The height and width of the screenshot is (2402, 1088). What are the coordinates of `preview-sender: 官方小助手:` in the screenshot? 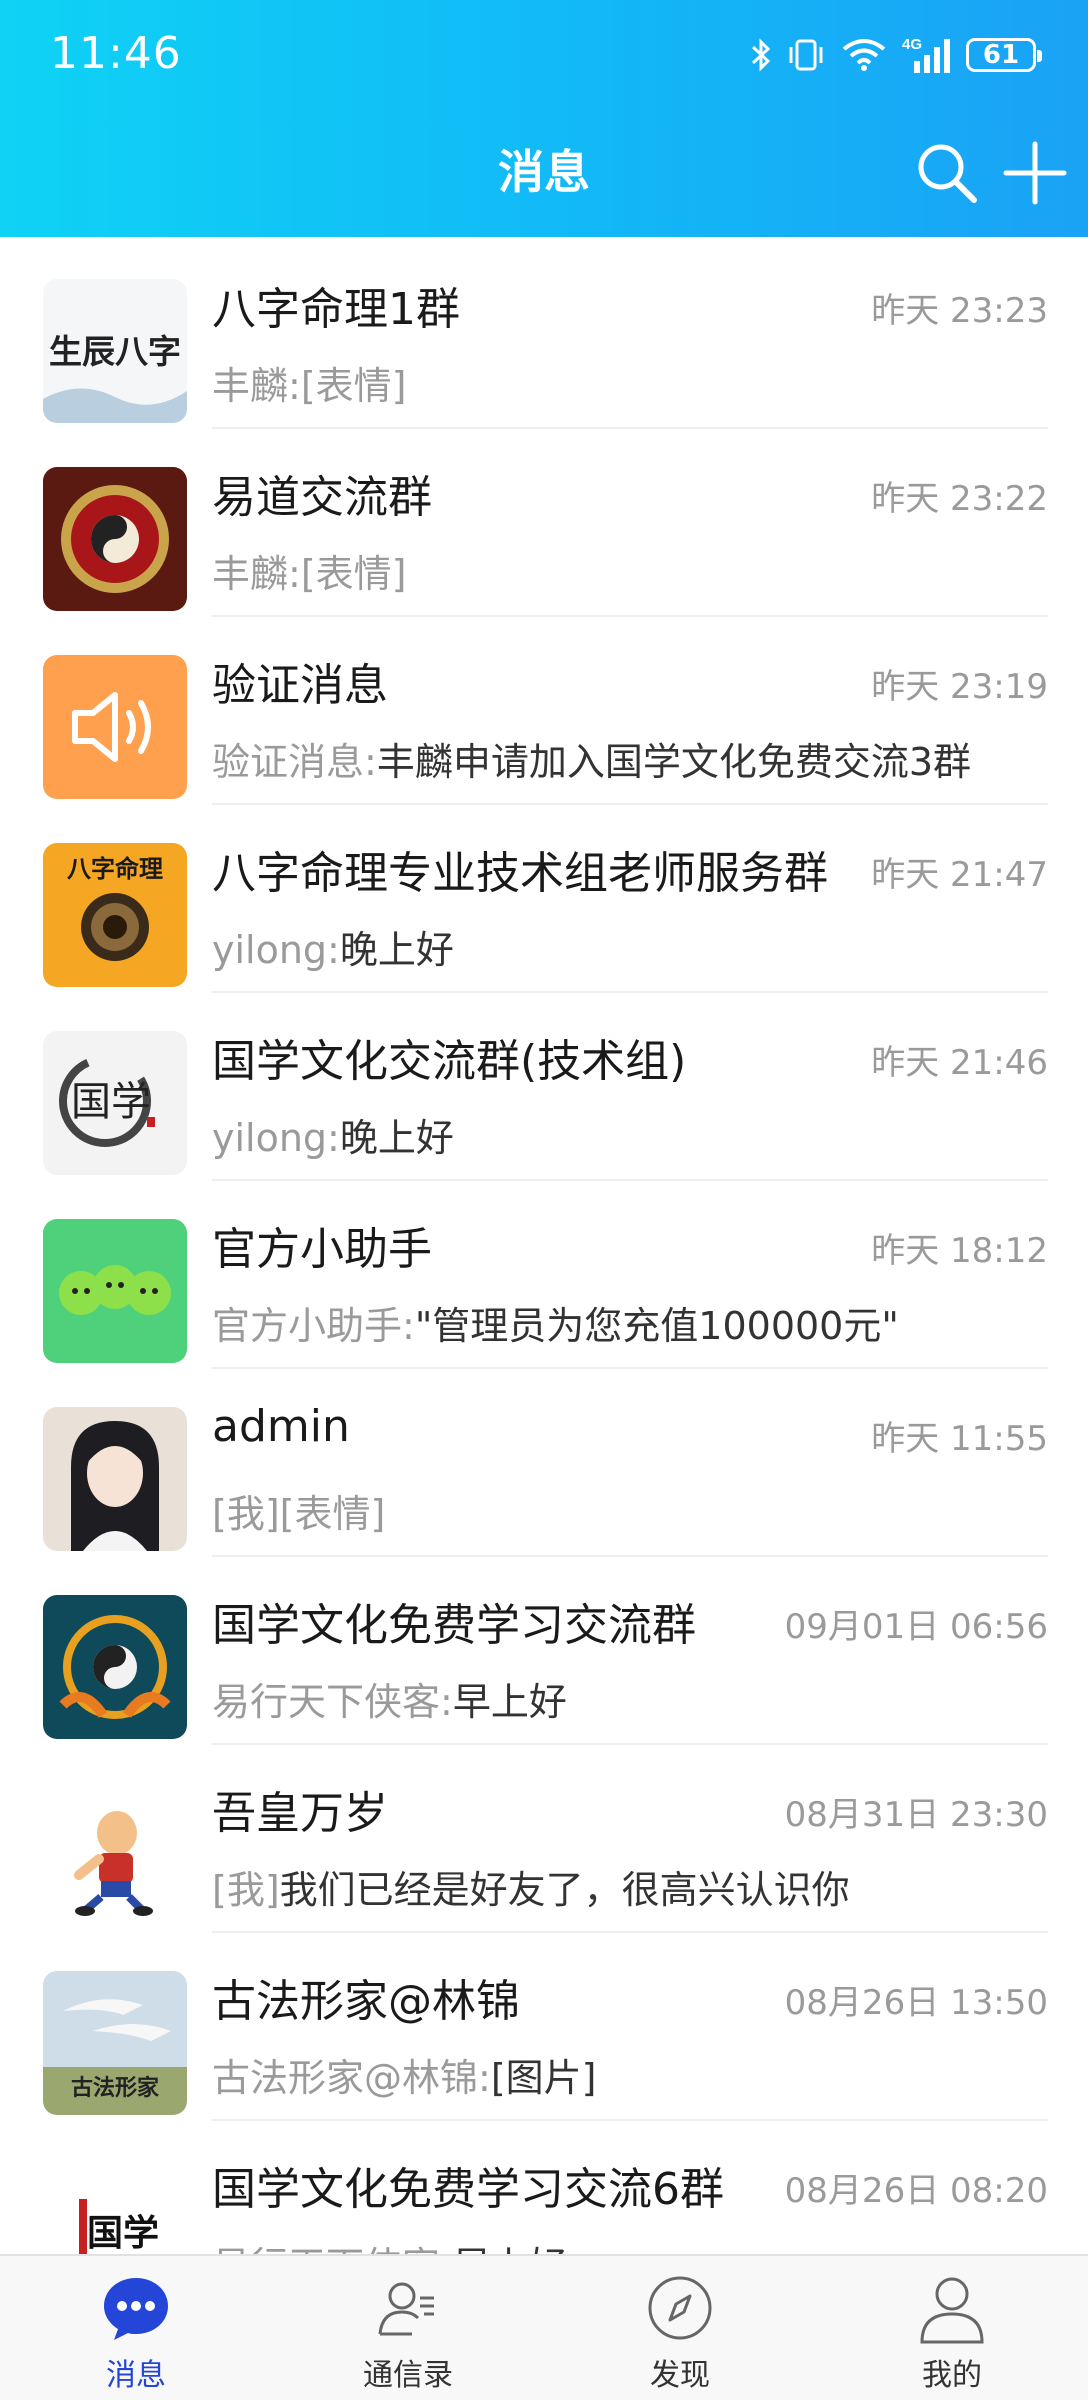 It's located at (313, 1326).